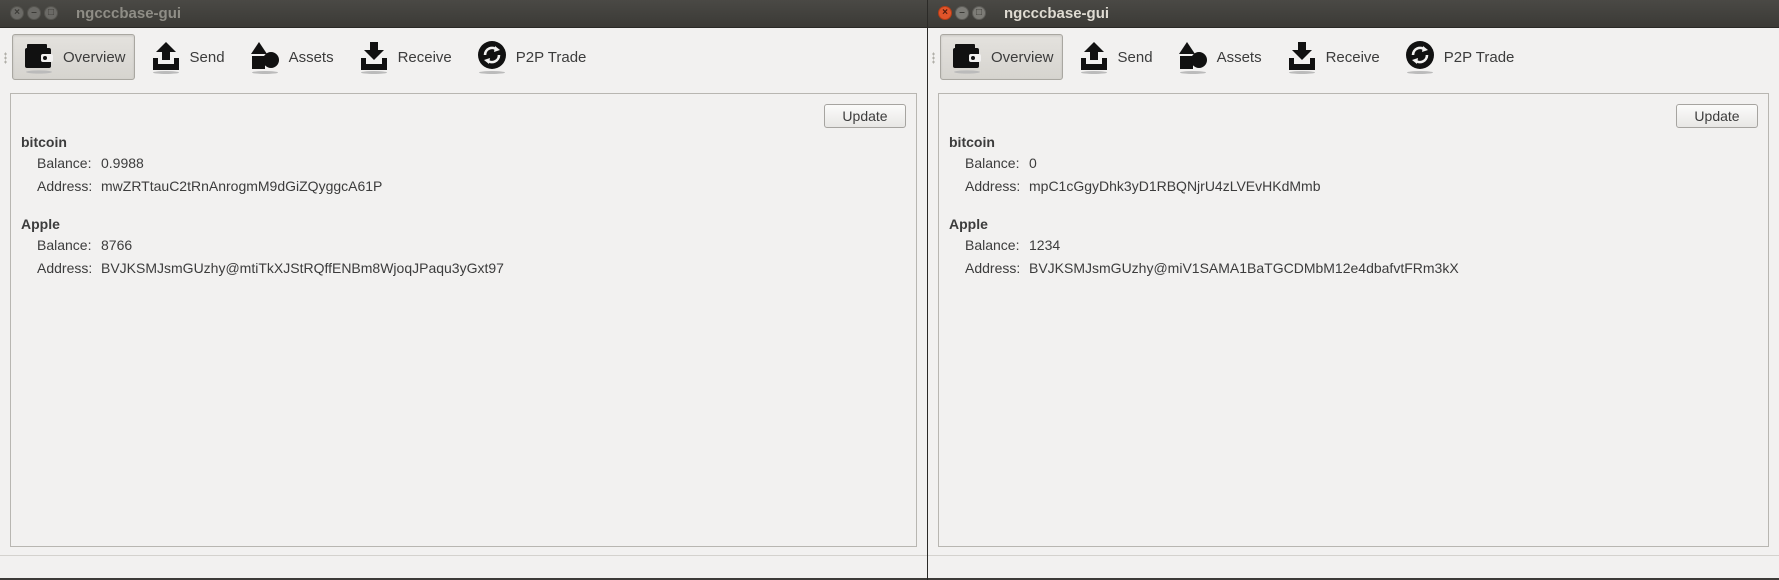 This screenshot has width=1779, height=580. Describe the element at coordinates (117, 245) in the screenshot. I see `balance-value: 8766` at that location.